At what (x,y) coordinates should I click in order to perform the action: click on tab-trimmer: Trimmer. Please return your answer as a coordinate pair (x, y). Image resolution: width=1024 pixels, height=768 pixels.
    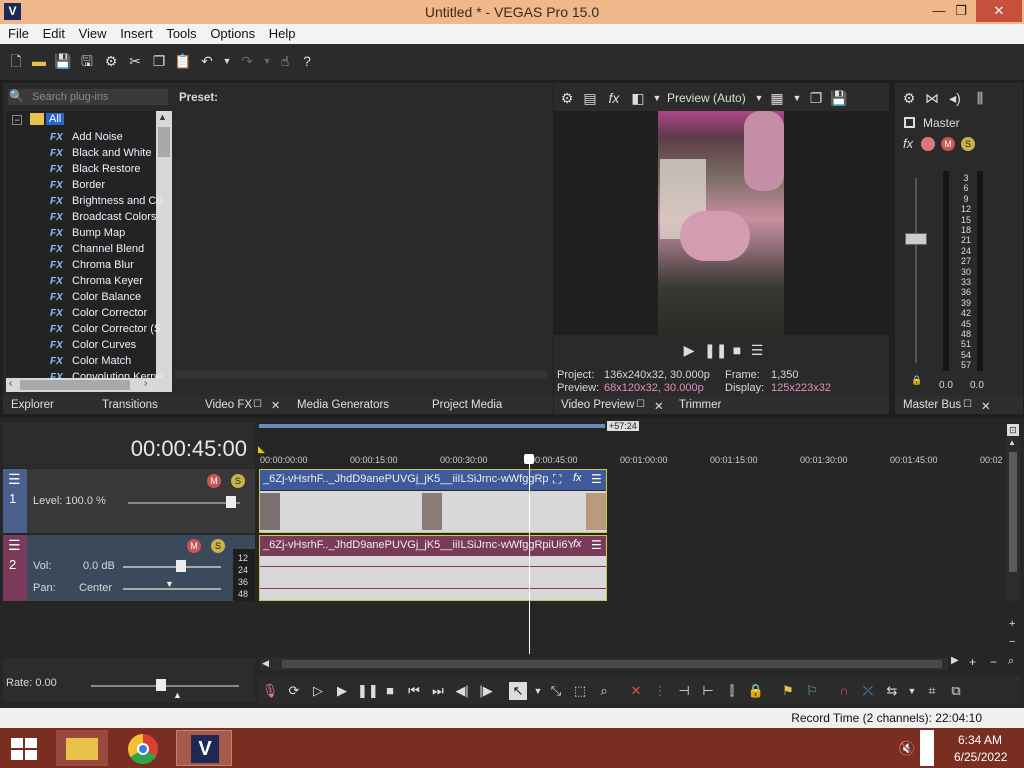
    Looking at the image, I should click on (700, 405).